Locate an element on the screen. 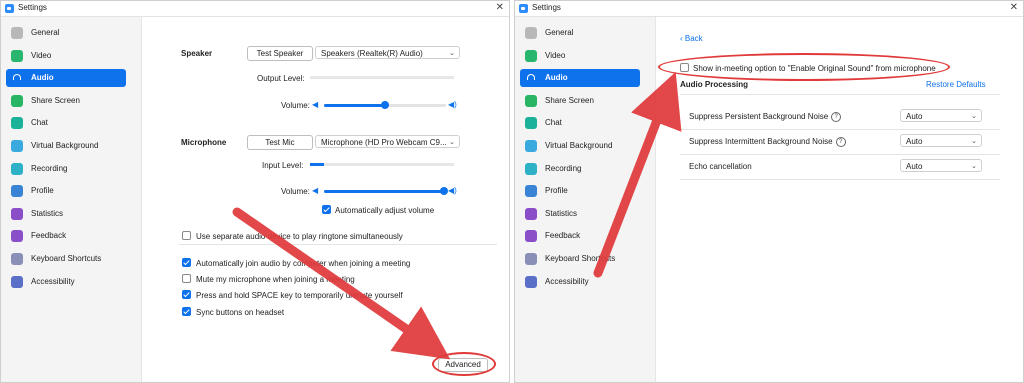 This screenshot has height=383, width=1024. processing-row-label: Suppress Intermittent Background Noise? is located at coordinates (767, 142).